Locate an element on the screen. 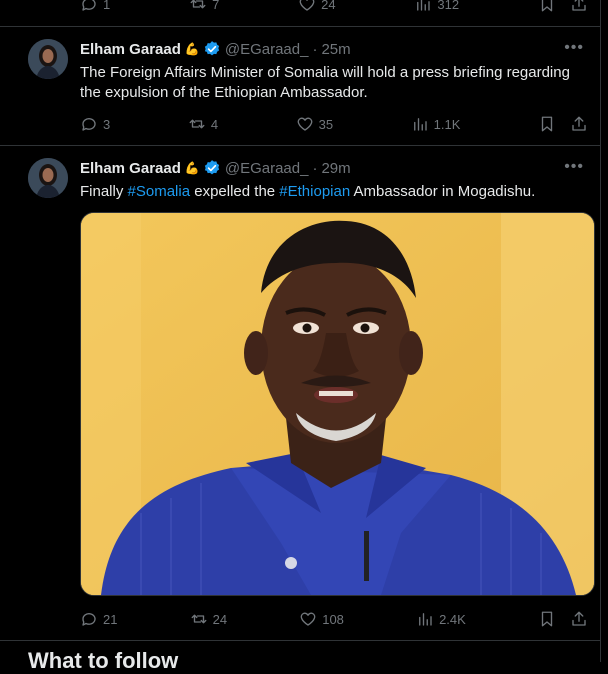 Image resolution: width=608 pixels, height=674 pixels. repost-count: 24 is located at coordinates (220, 619).